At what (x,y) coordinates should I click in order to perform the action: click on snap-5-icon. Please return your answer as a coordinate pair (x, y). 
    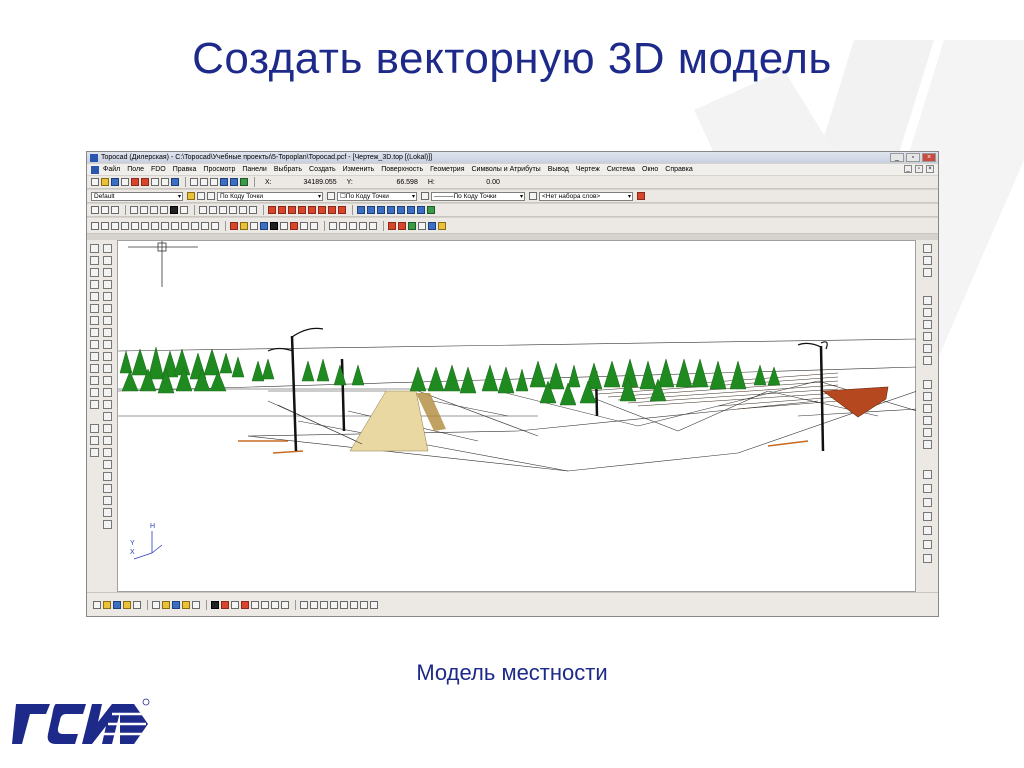
    Looking at the image, I should click on (312, 210).